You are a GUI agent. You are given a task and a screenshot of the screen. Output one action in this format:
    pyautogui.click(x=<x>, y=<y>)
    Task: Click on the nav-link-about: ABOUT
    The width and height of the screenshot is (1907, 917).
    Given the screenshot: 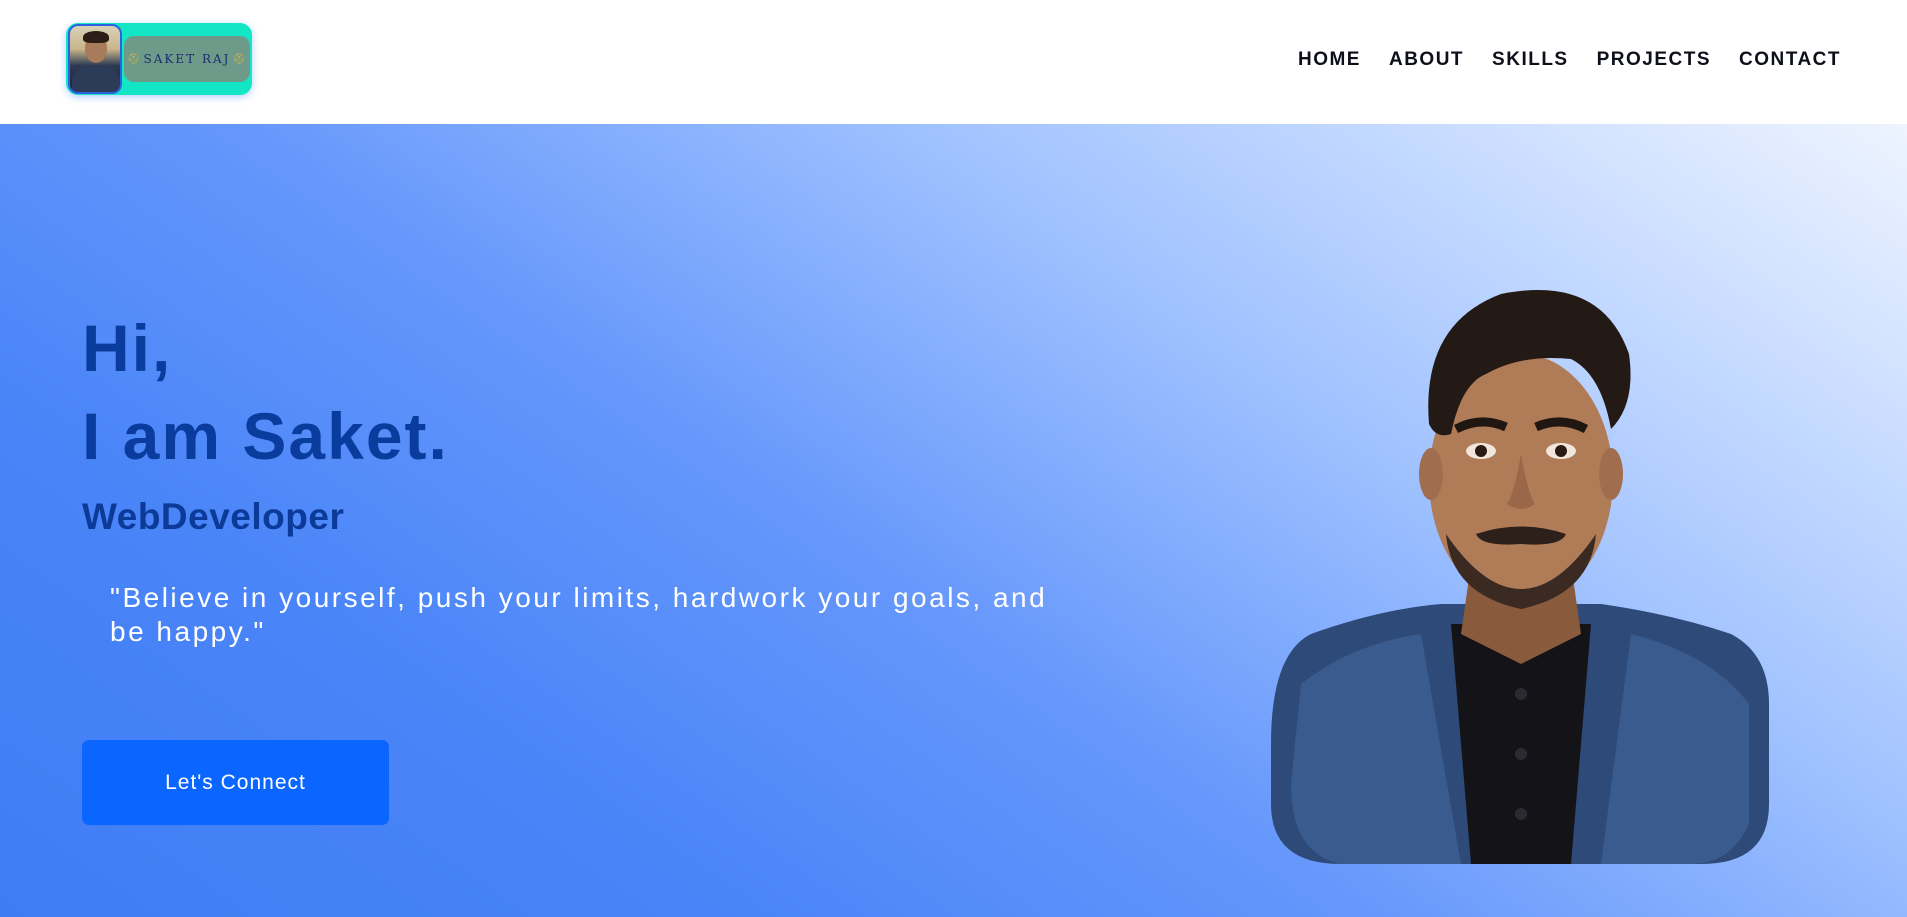 What is the action you would take?
    pyautogui.click(x=1426, y=60)
    